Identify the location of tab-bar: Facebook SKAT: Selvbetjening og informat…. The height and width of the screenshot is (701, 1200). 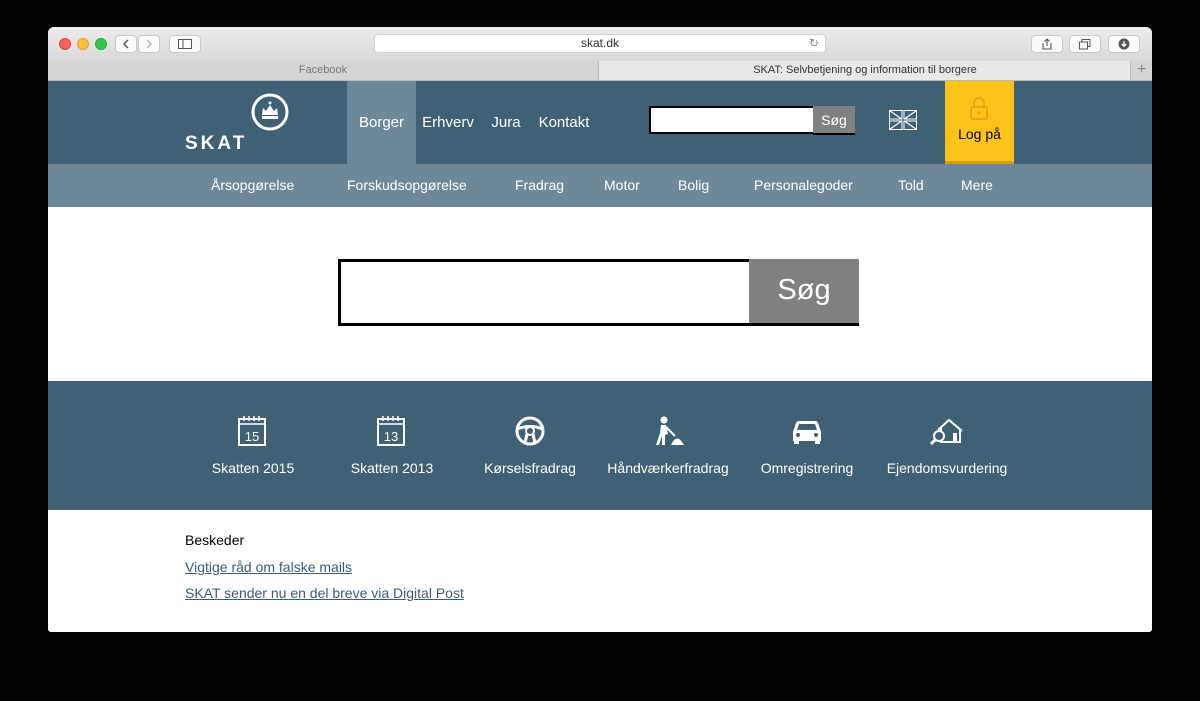
(600, 71).